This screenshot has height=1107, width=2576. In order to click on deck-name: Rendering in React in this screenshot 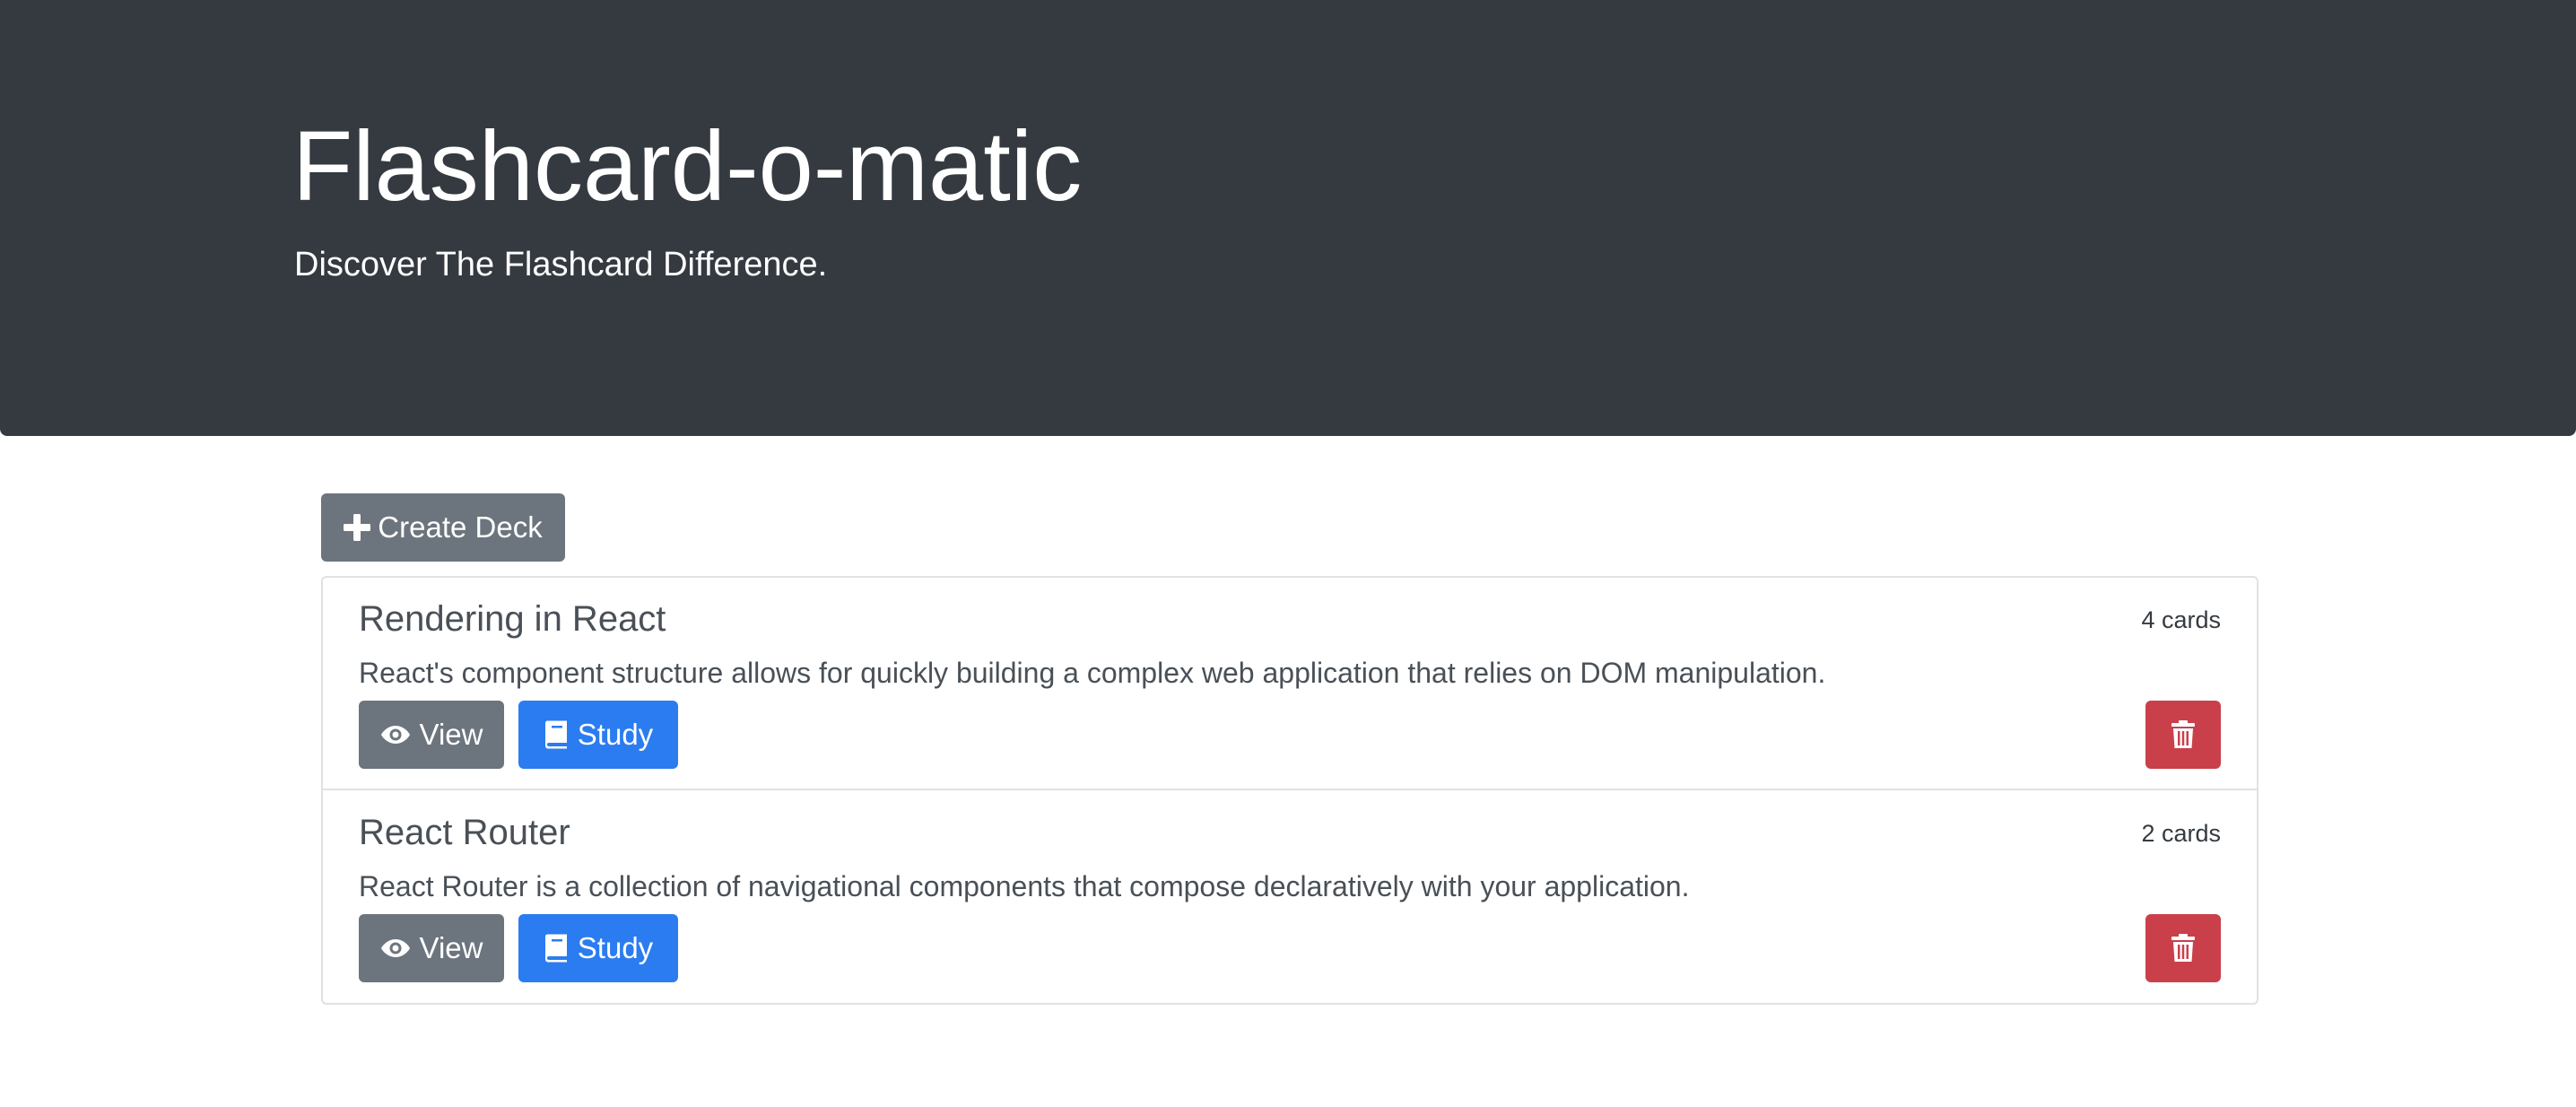, I will do `click(512, 619)`.